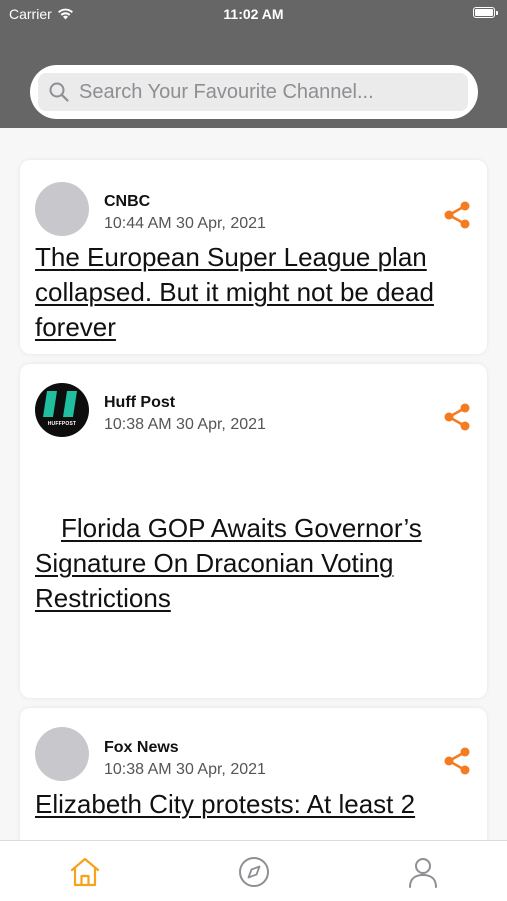 The height and width of the screenshot is (901, 507). Describe the element at coordinates (272, 92) in the screenshot. I see `search-input` at that location.